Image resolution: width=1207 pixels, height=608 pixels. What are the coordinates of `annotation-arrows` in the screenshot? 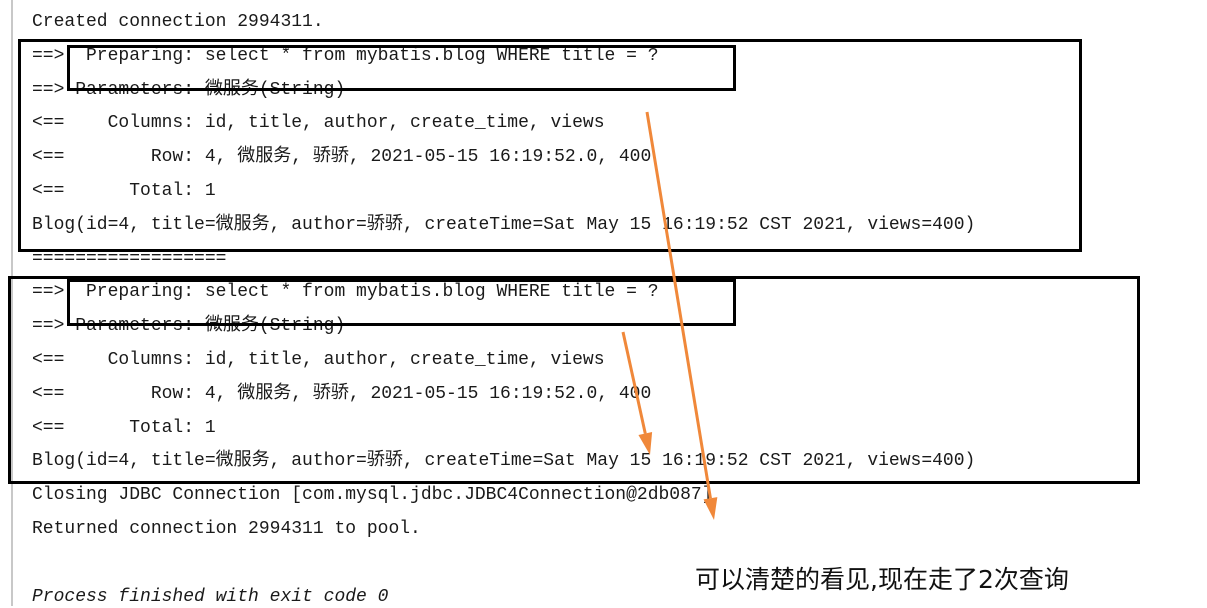 It's located at (669, 315).